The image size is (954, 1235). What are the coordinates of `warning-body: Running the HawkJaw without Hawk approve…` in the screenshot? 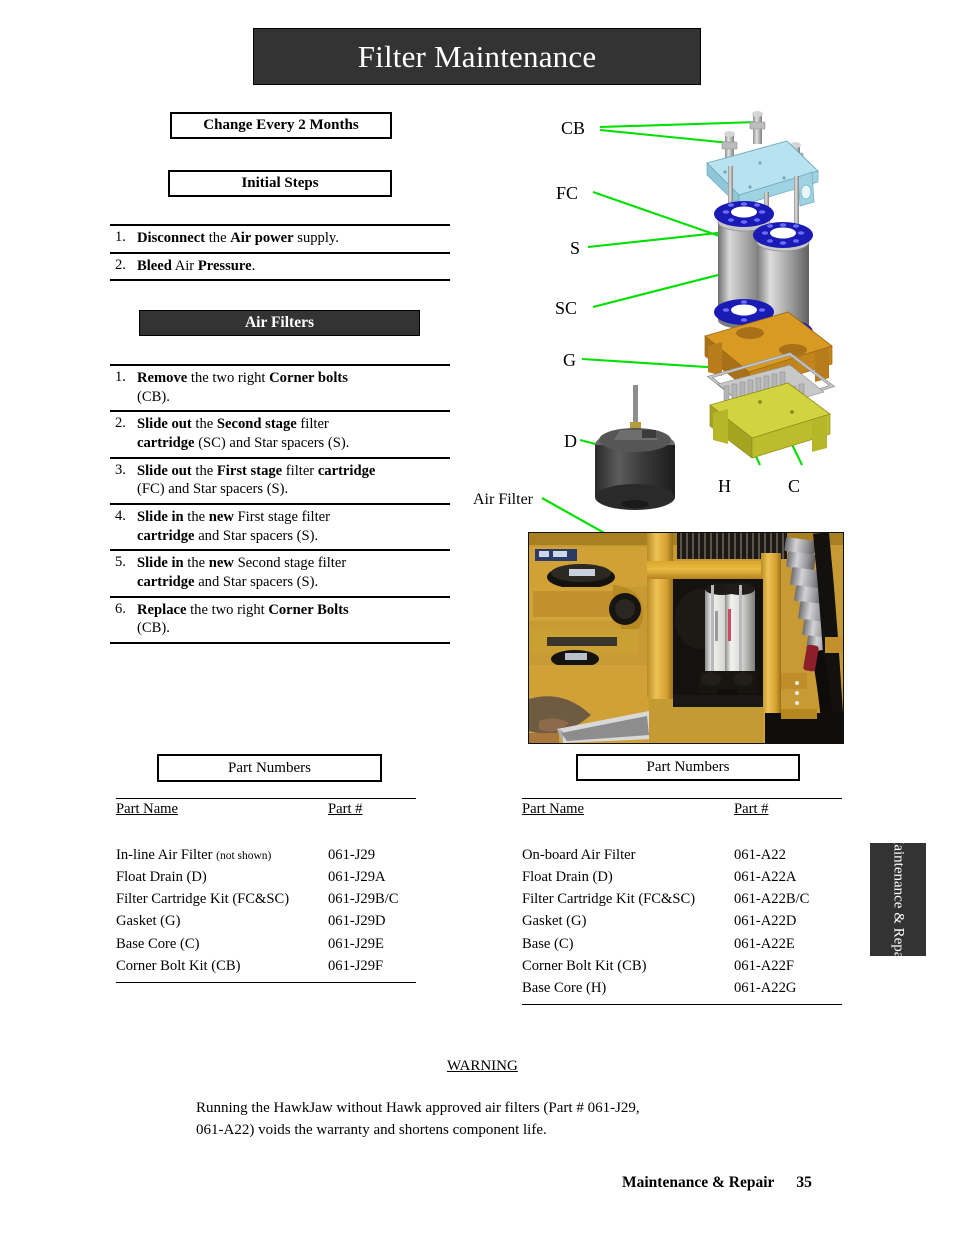 It's located at (506, 1120).